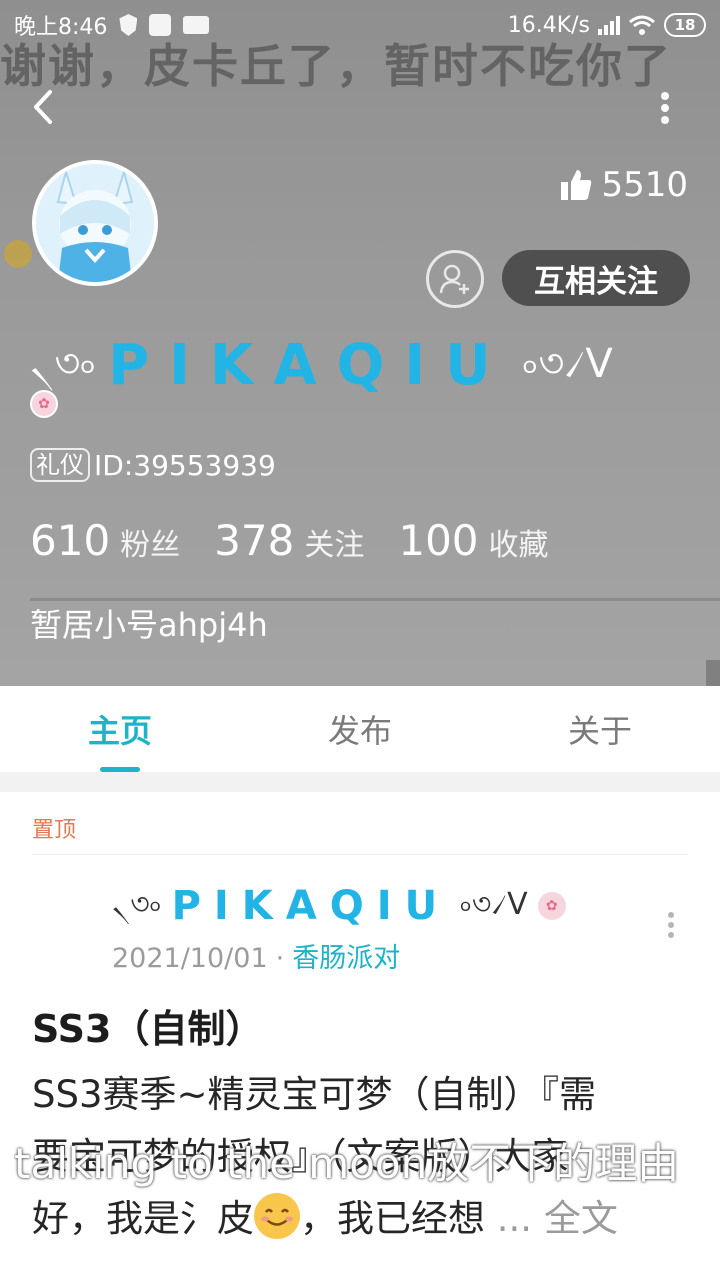 The image size is (720, 1280). Describe the element at coordinates (609, 25) in the screenshot. I see `signal-icon` at that location.